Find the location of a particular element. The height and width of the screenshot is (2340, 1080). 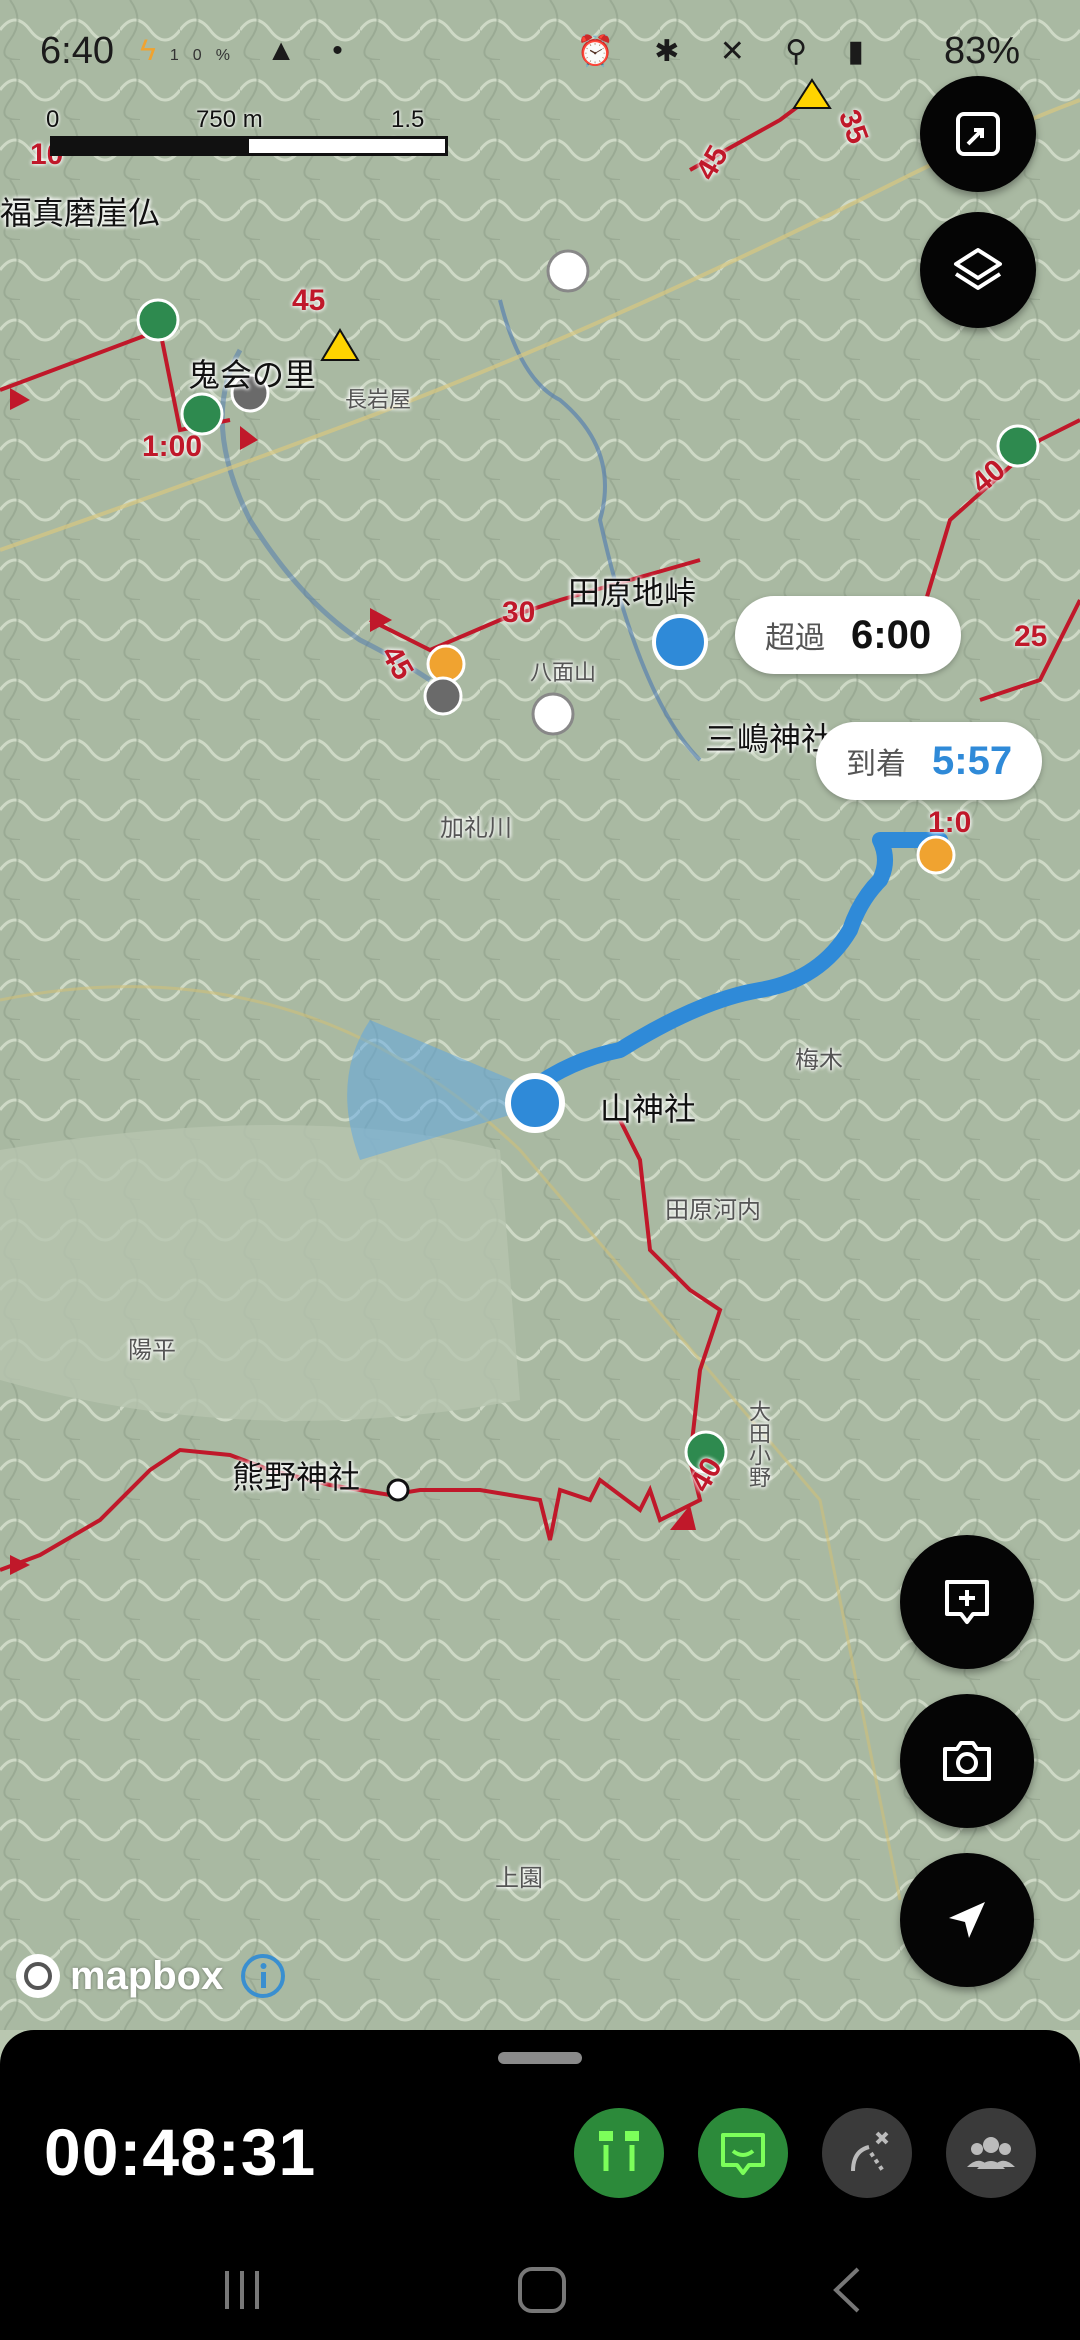

mapbox-logo-text: mapbox is located at coordinates (147, 1975).